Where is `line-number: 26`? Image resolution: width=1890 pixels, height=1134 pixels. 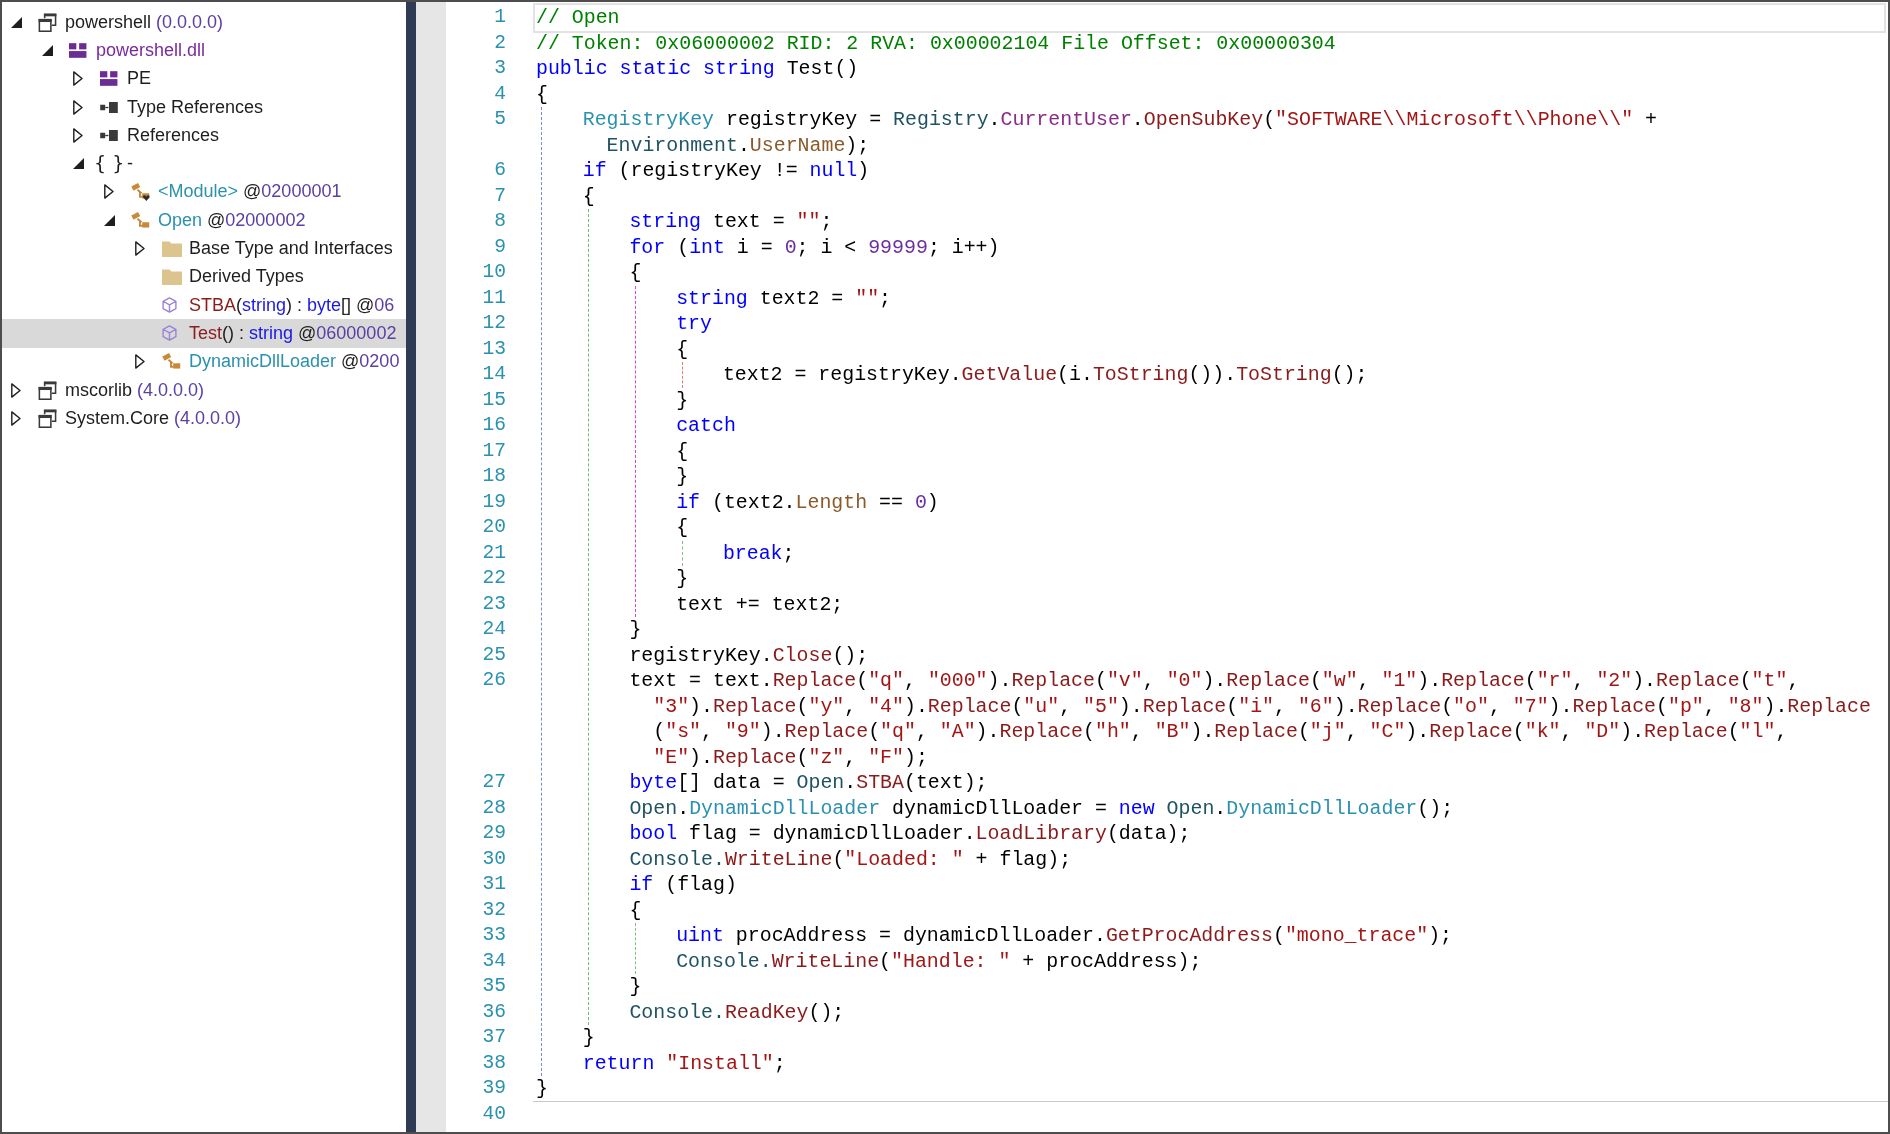 line-number: 26 is located at coordinates (494, 680).